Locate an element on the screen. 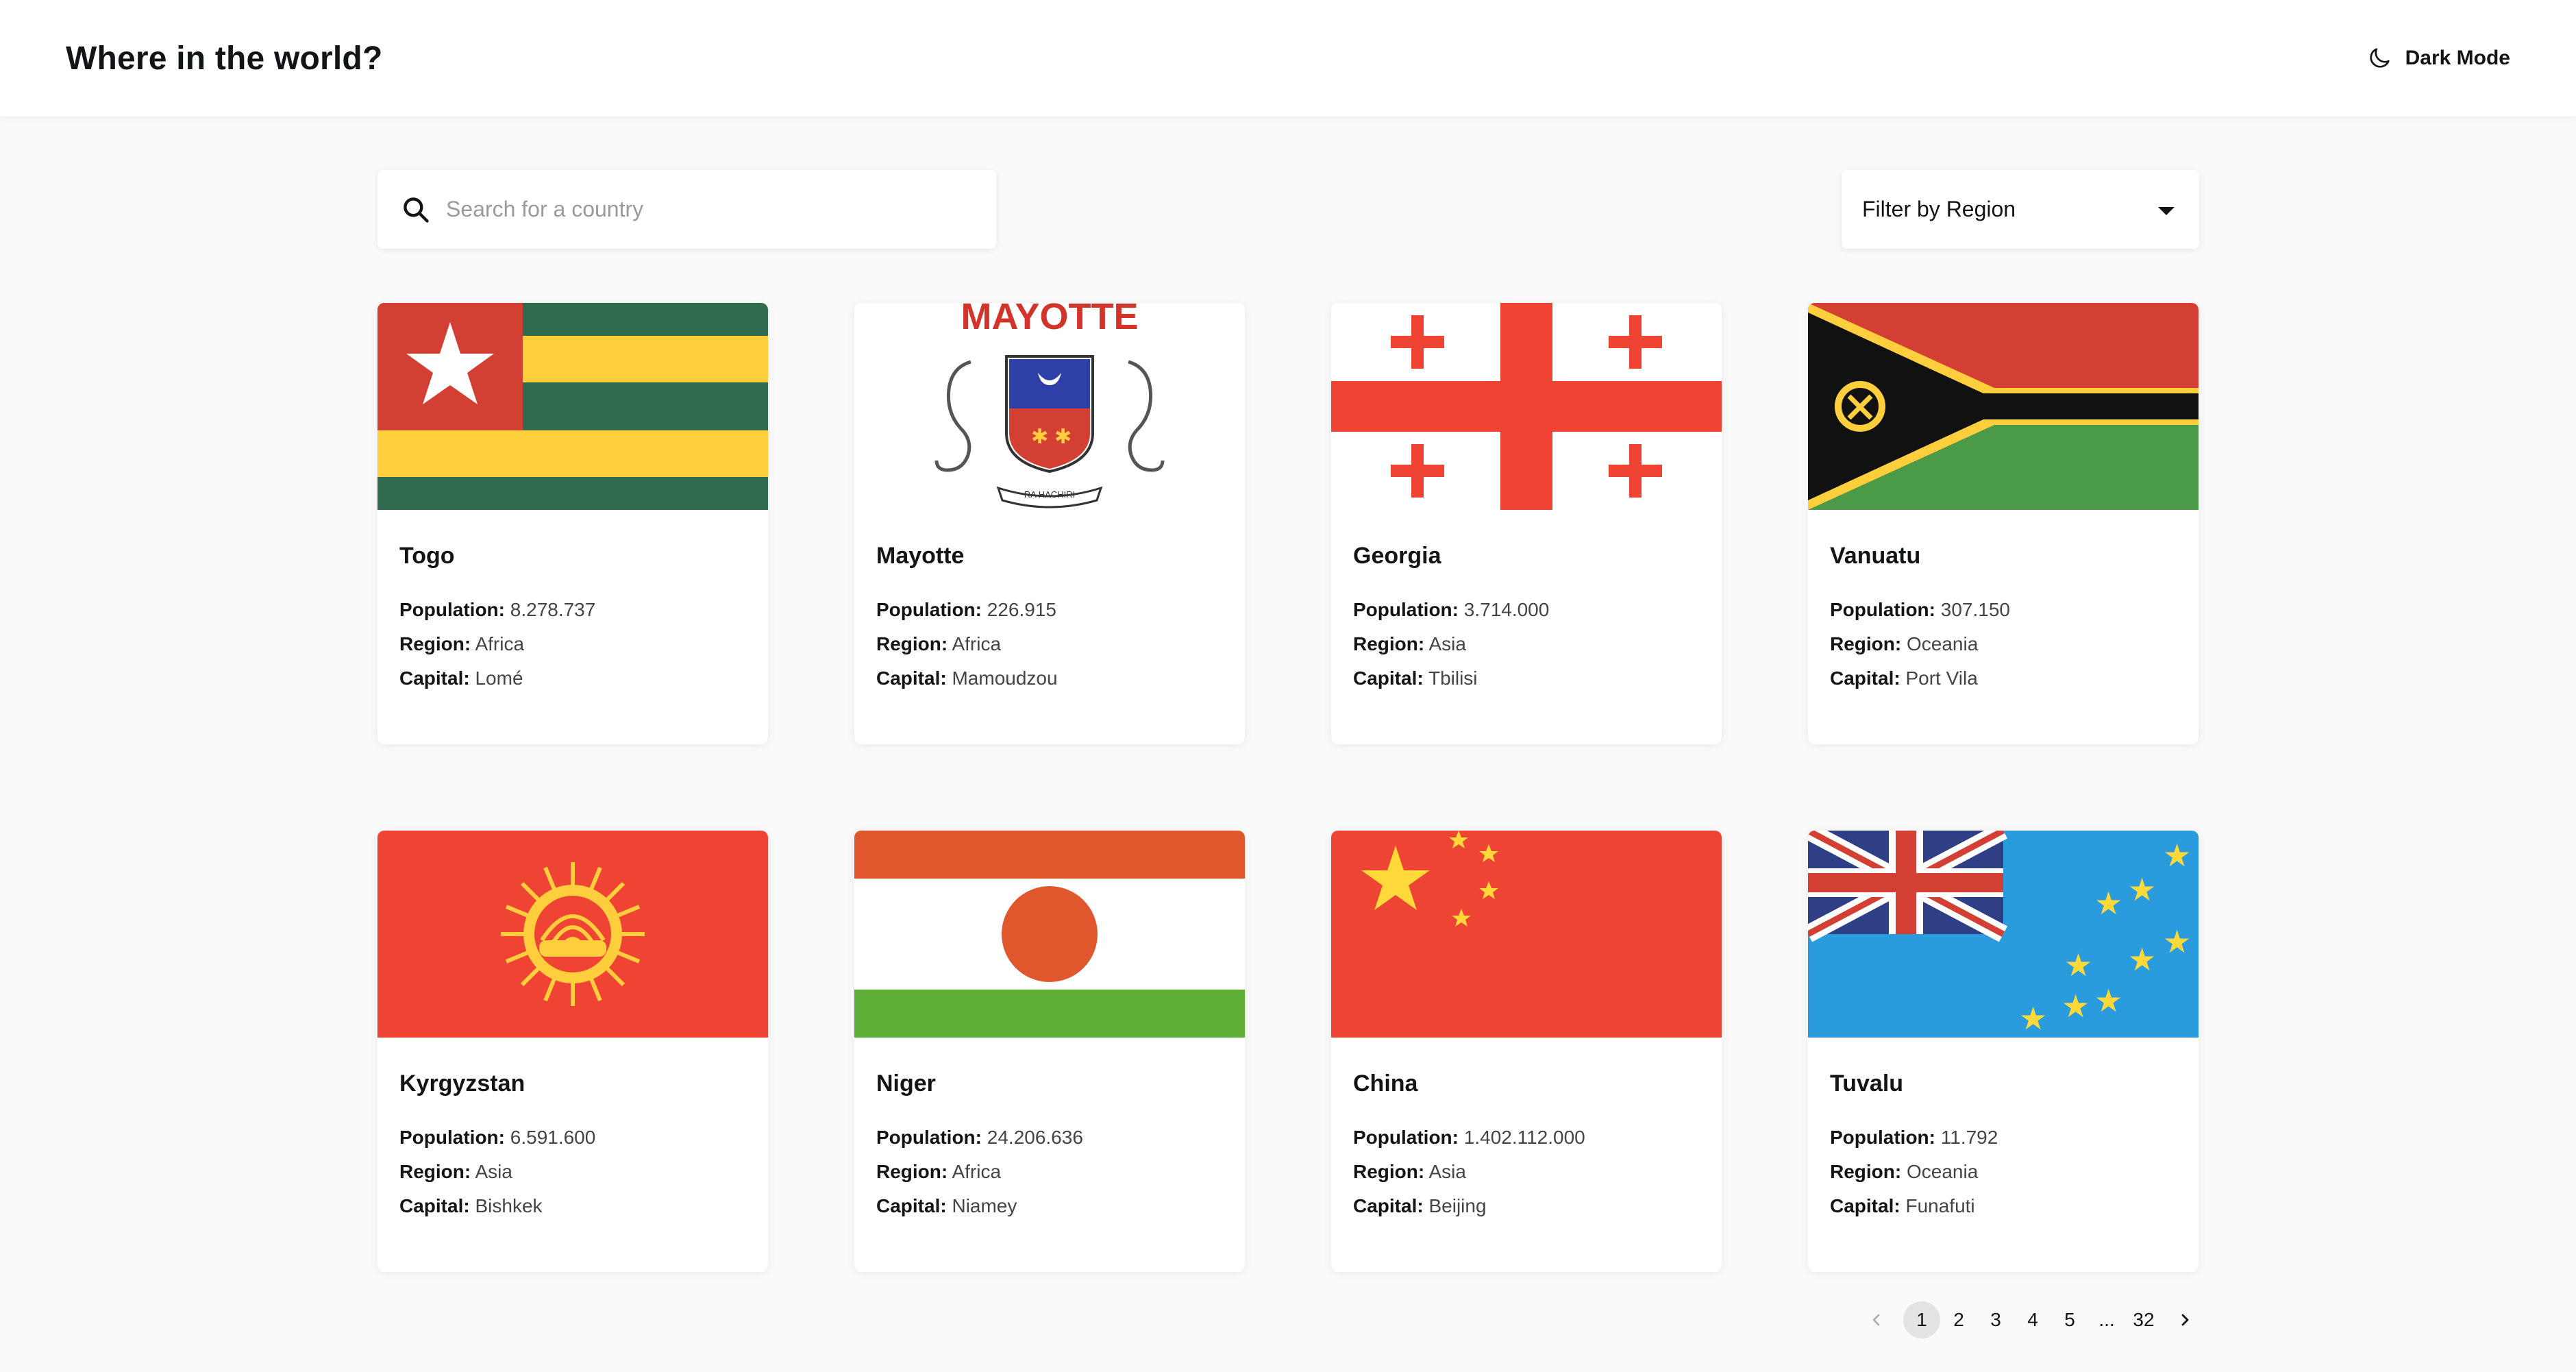 The height and width of the screenshot is (1372, 2576). population-row: Population: 6.591.600 is located at coordinates (572, 1137).